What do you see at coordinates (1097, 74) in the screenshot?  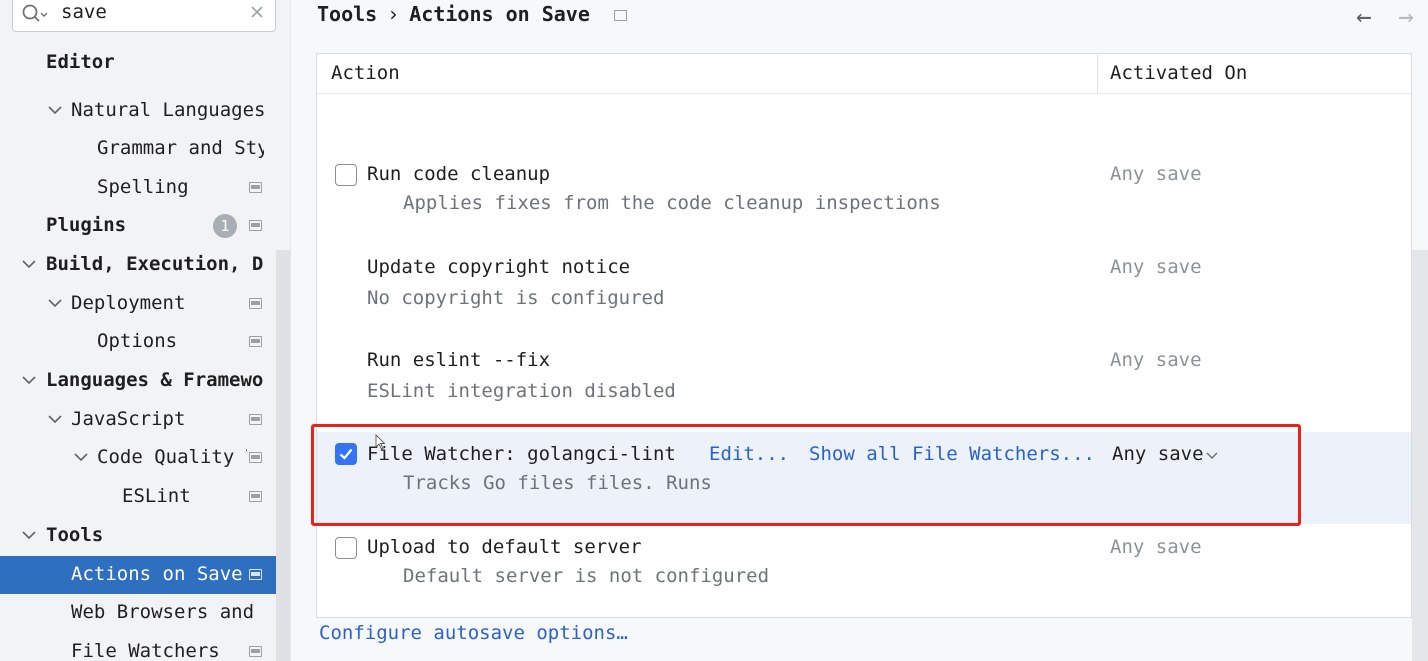 I see `column-divider` at bounding box center [1097, 74].